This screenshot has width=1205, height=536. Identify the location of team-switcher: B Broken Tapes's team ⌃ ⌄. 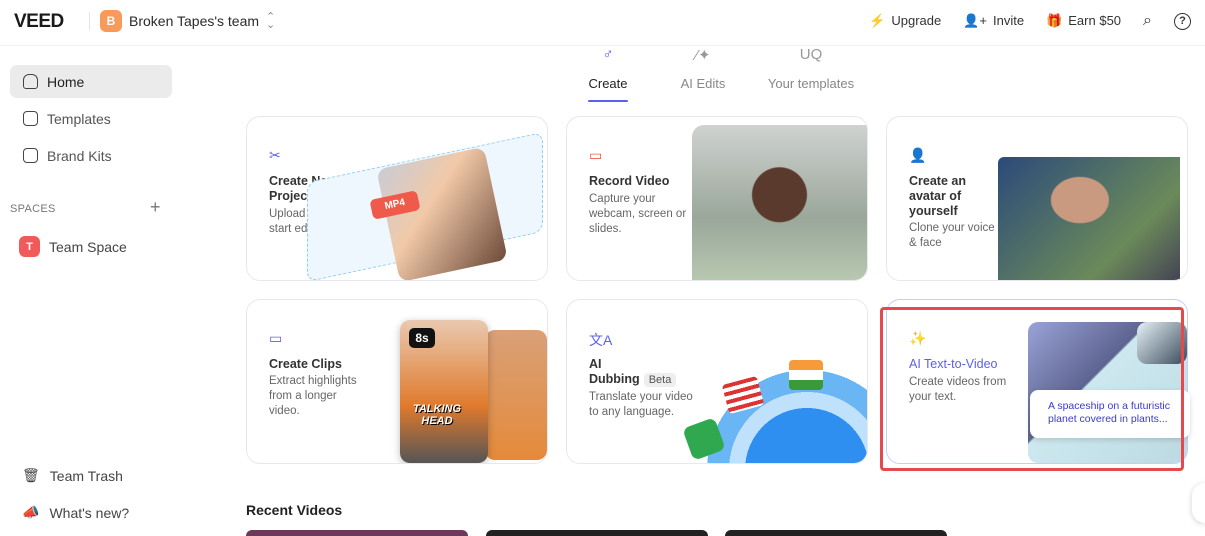
(187, 21).